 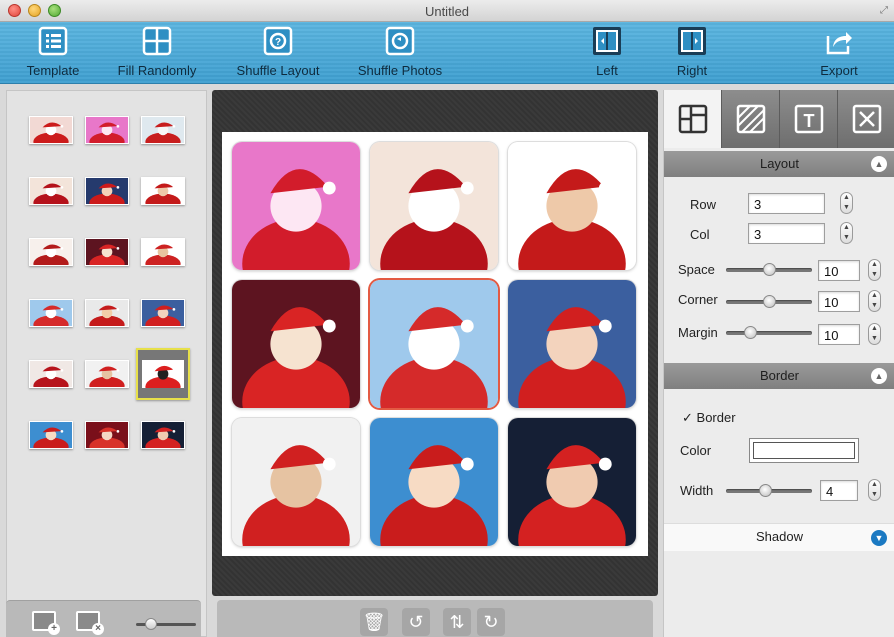 What do you see at coordinates (750, 332) in the screenshot?
I see `margin-slider-knob` at bounding box center [750, 332].